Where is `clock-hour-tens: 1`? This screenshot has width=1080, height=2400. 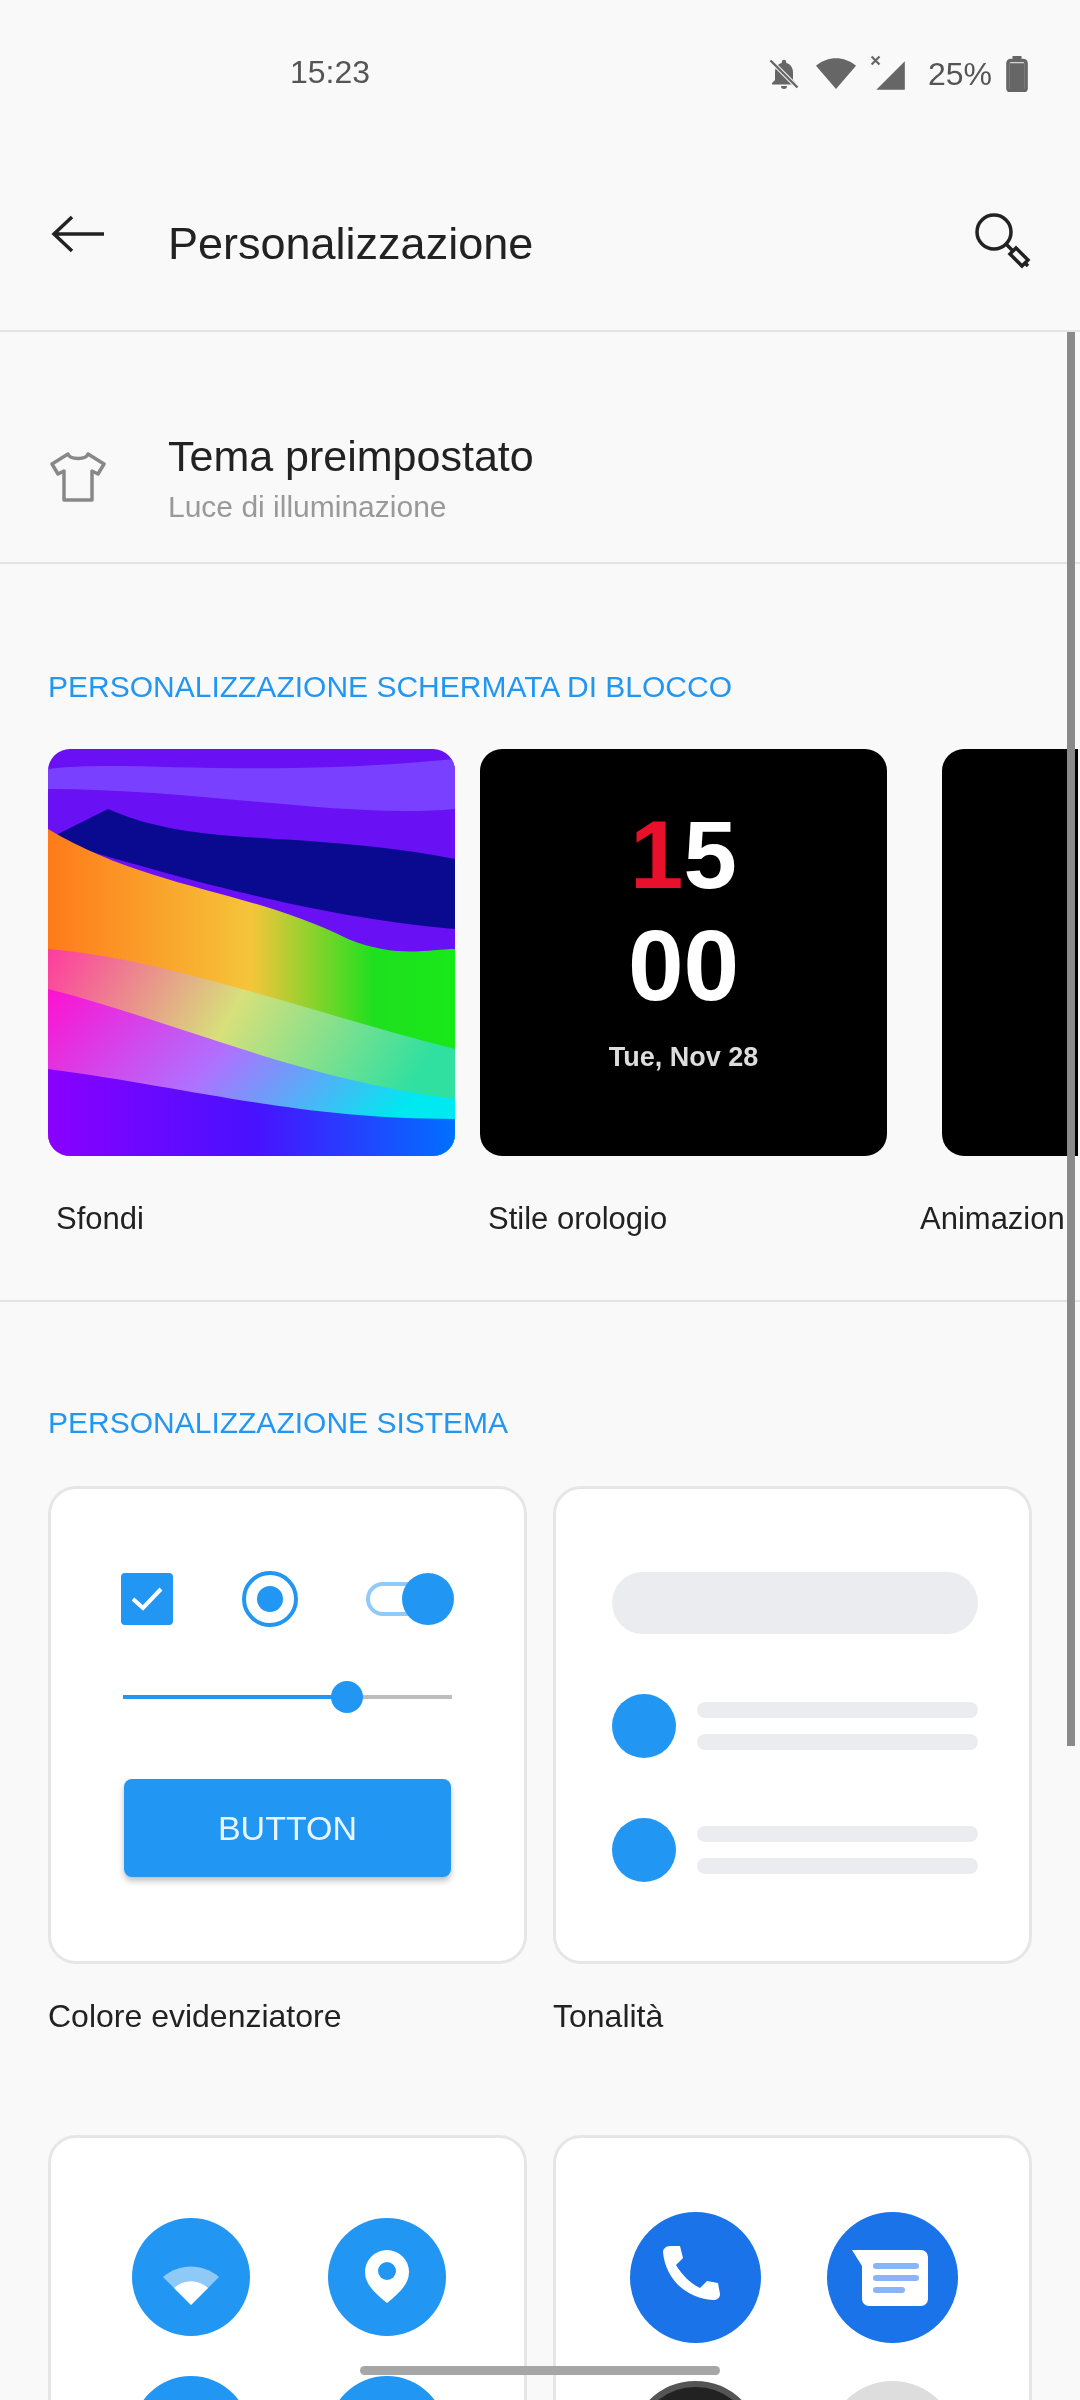 clock-hour-tens: 1 is located at coordinates (657, 855).